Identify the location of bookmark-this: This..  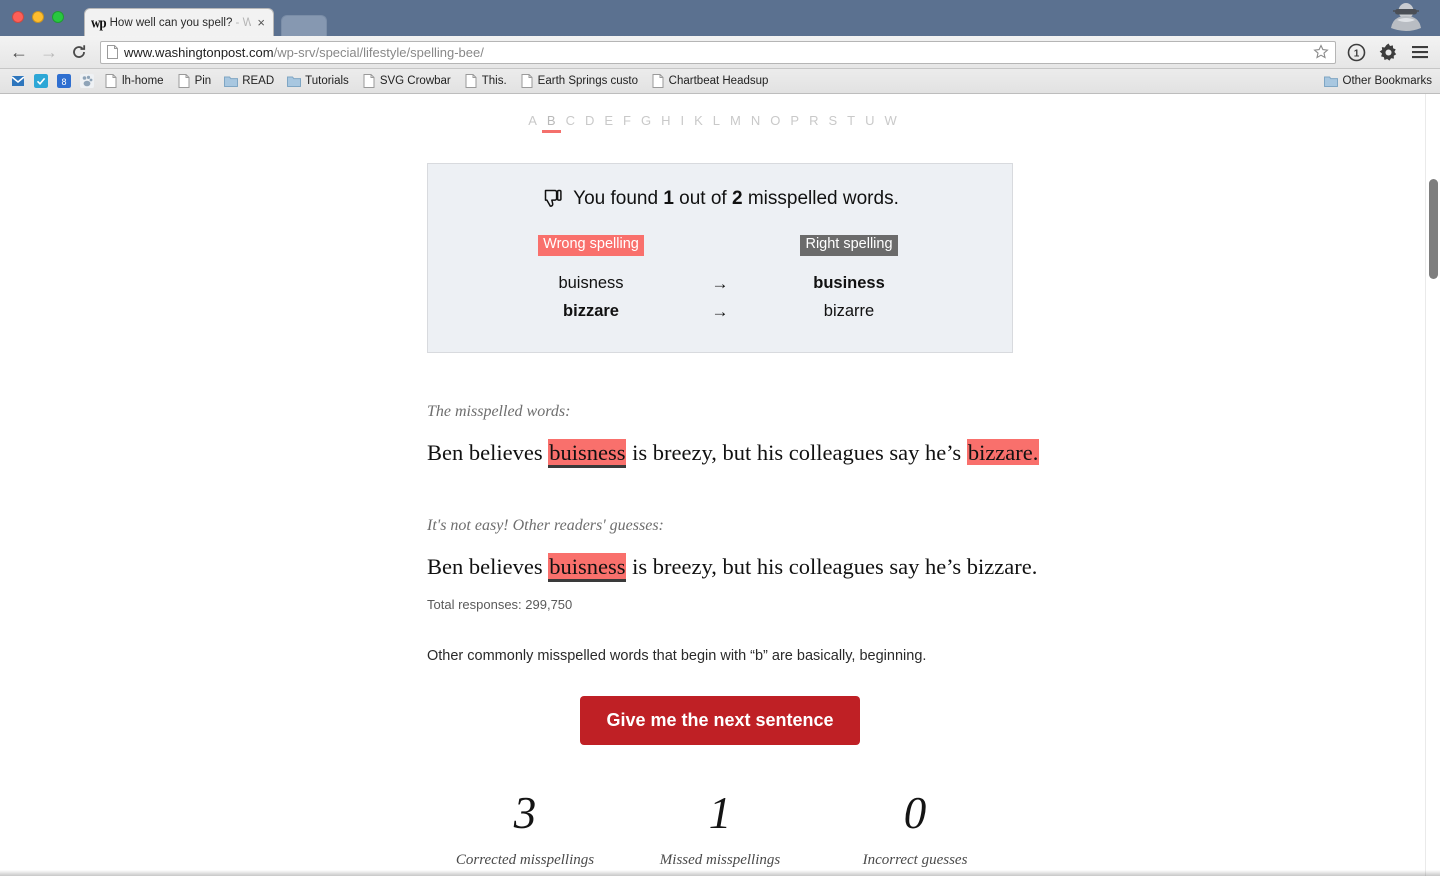
(486, 81).